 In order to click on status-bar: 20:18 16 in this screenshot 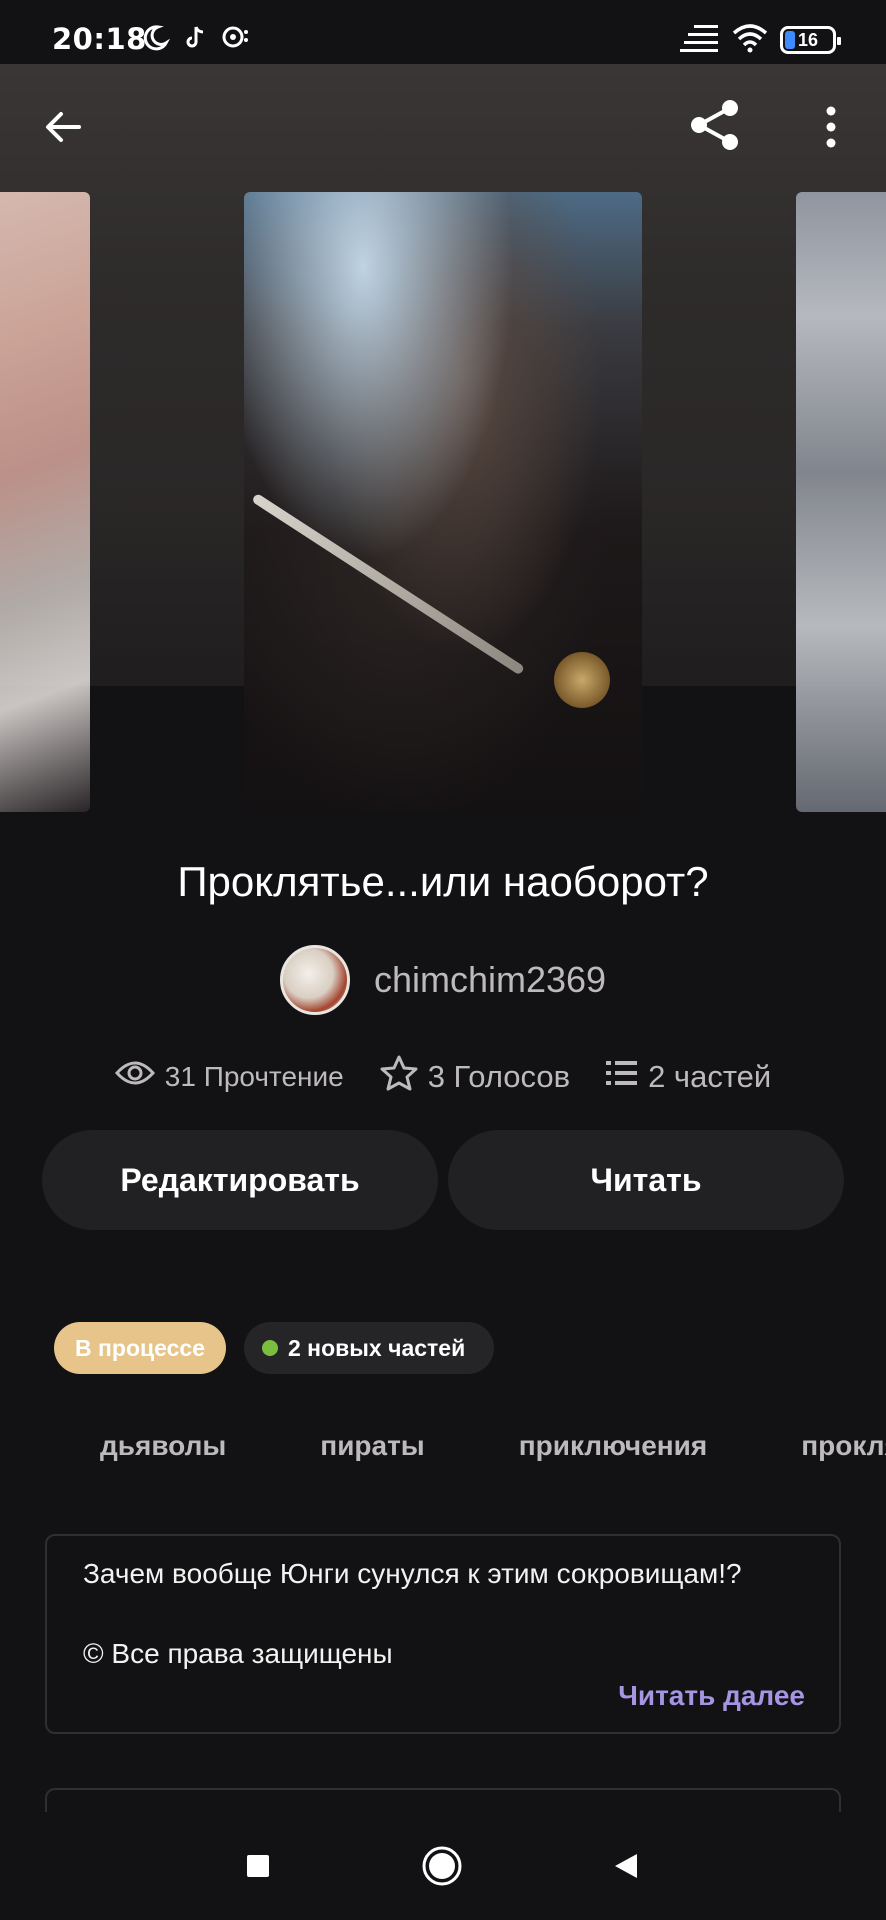, I will do `click(443, 32)`.